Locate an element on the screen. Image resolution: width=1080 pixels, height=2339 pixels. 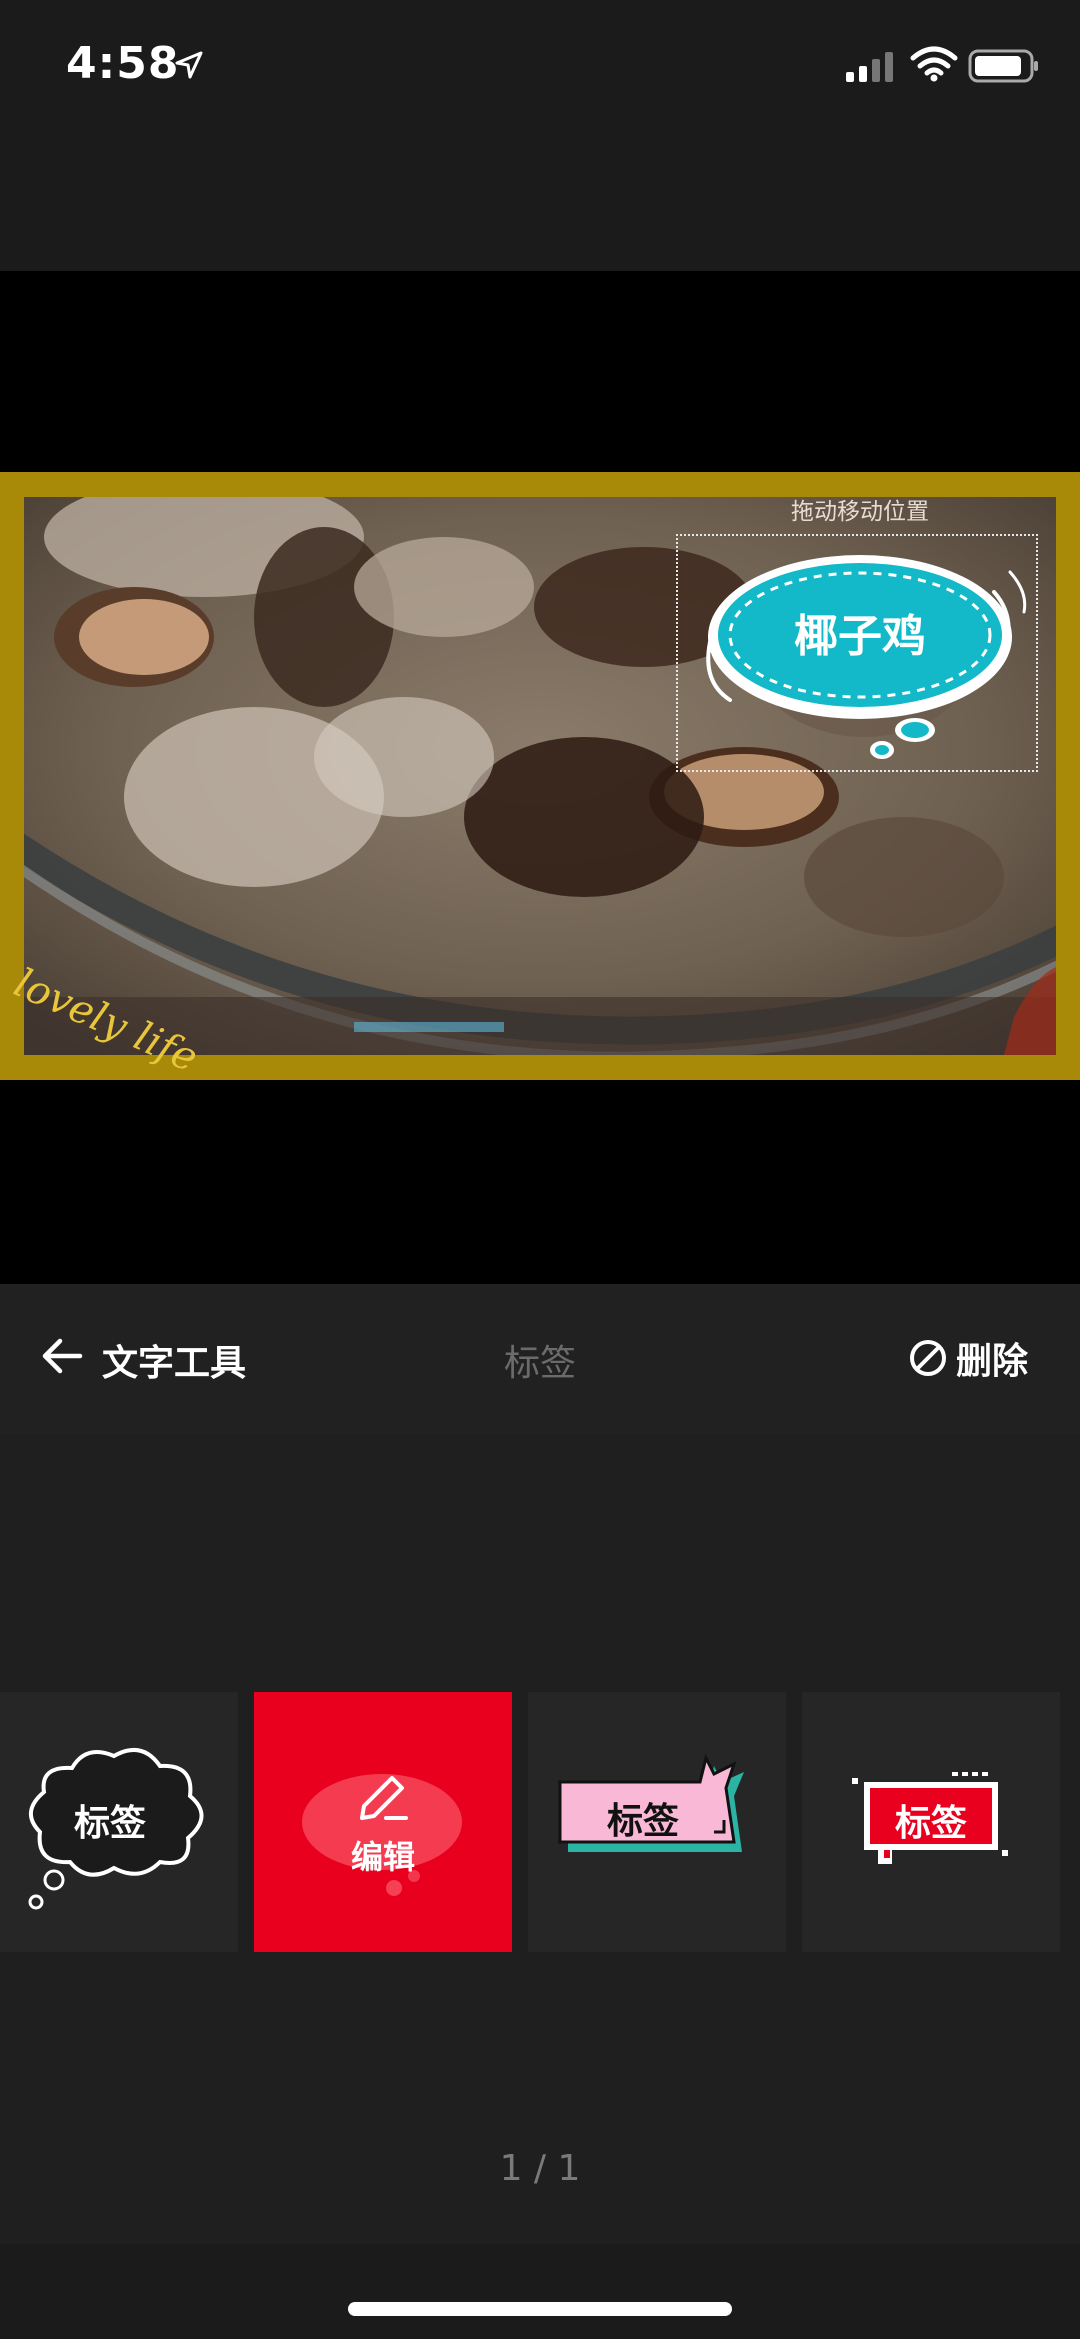
edit-label: 编辑 is located at coordinates (382, 1857).